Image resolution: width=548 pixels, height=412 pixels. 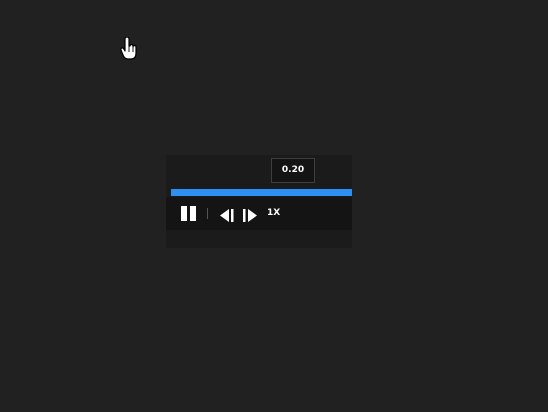 I want to click on step-backward-button, so click(x=227, y=214).